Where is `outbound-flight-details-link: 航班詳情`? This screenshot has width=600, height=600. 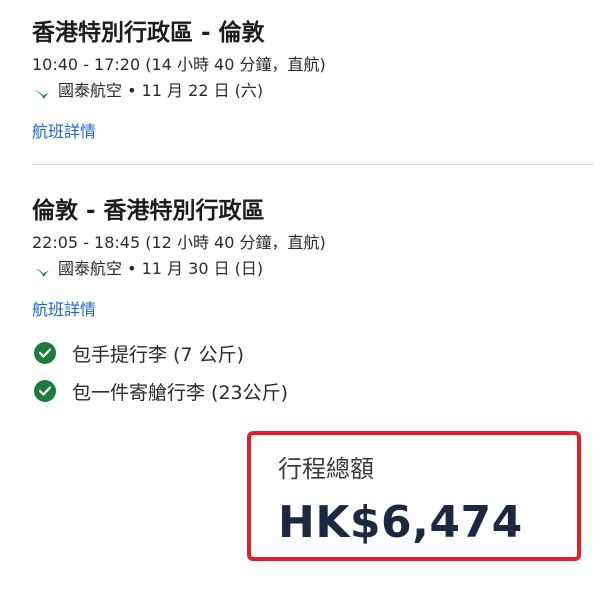
outbound-flight-details-link: 航班詳情 is located at coordinates (64, 132).